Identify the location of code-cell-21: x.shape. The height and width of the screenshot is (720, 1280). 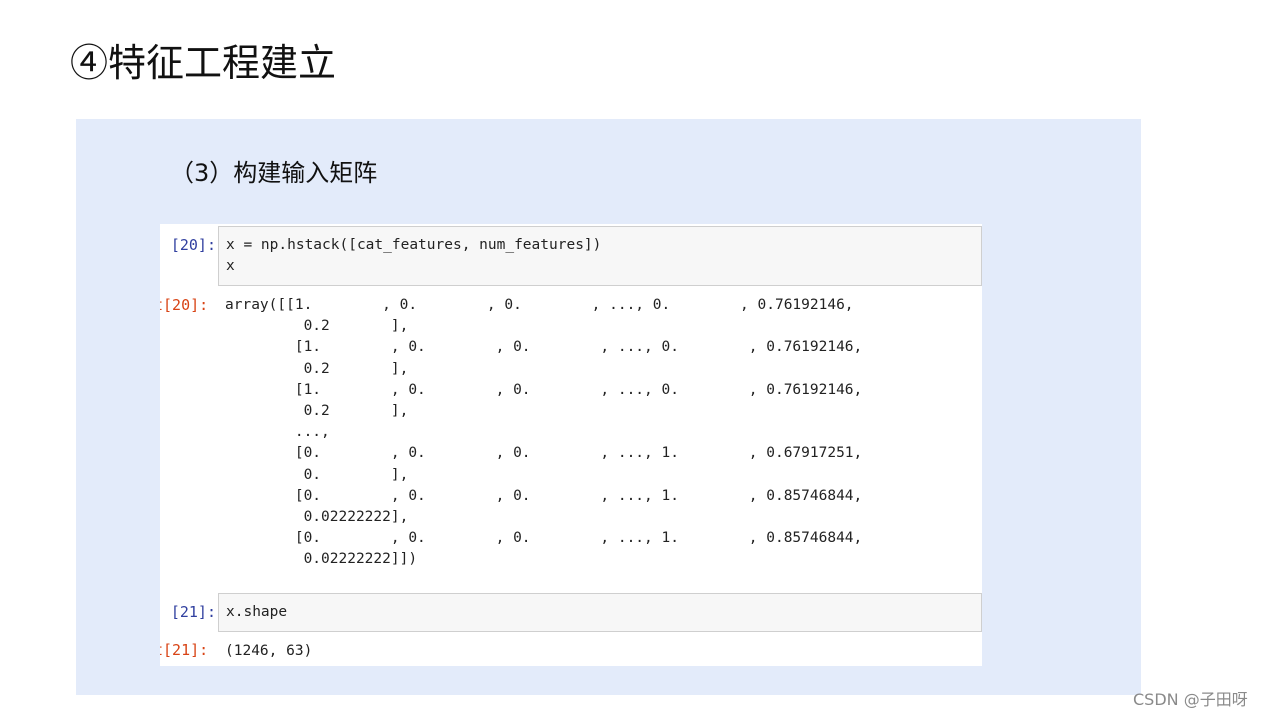
(600, 612).